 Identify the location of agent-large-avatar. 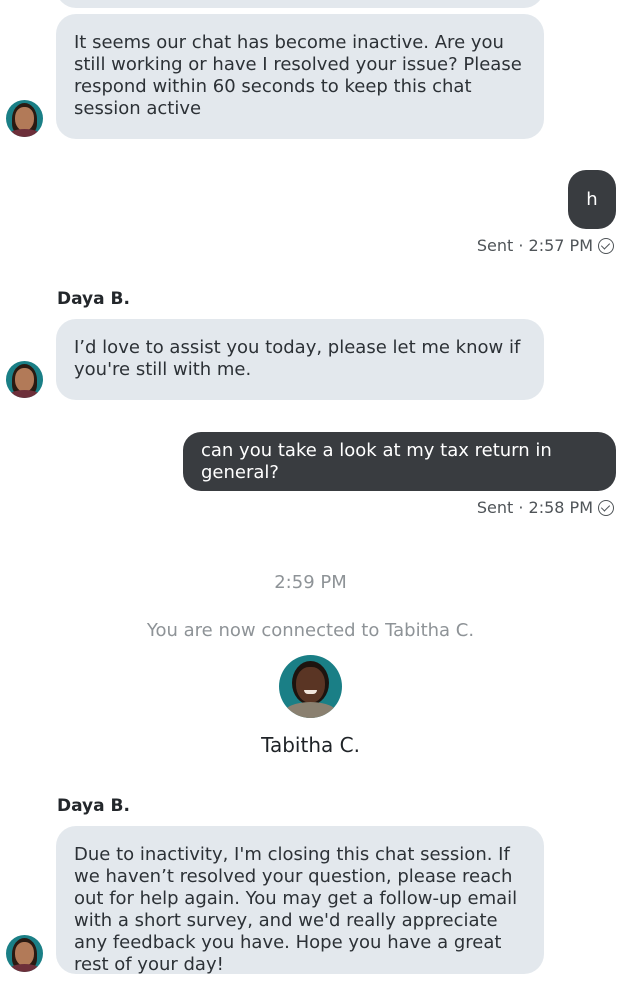
(310, 686).